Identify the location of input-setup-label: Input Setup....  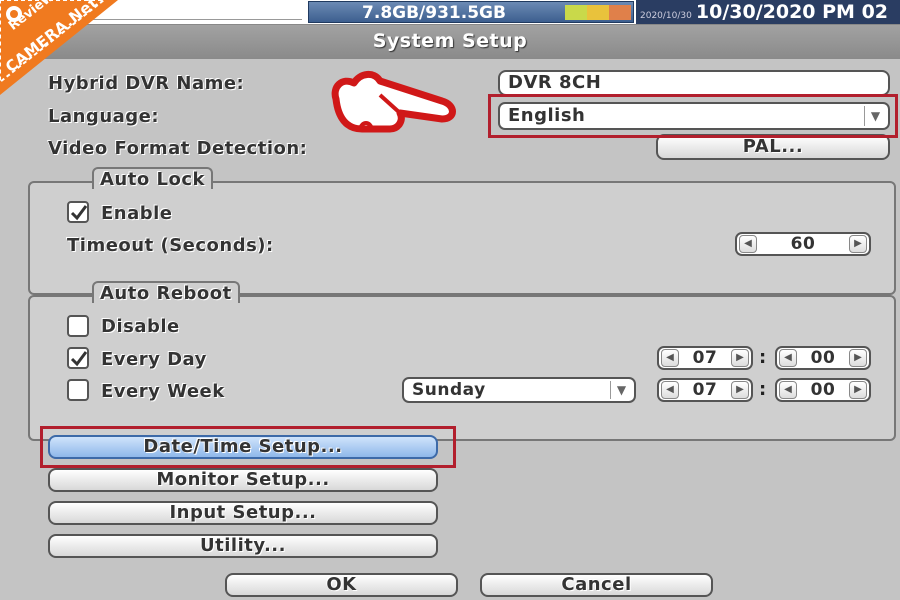
(243, 512).